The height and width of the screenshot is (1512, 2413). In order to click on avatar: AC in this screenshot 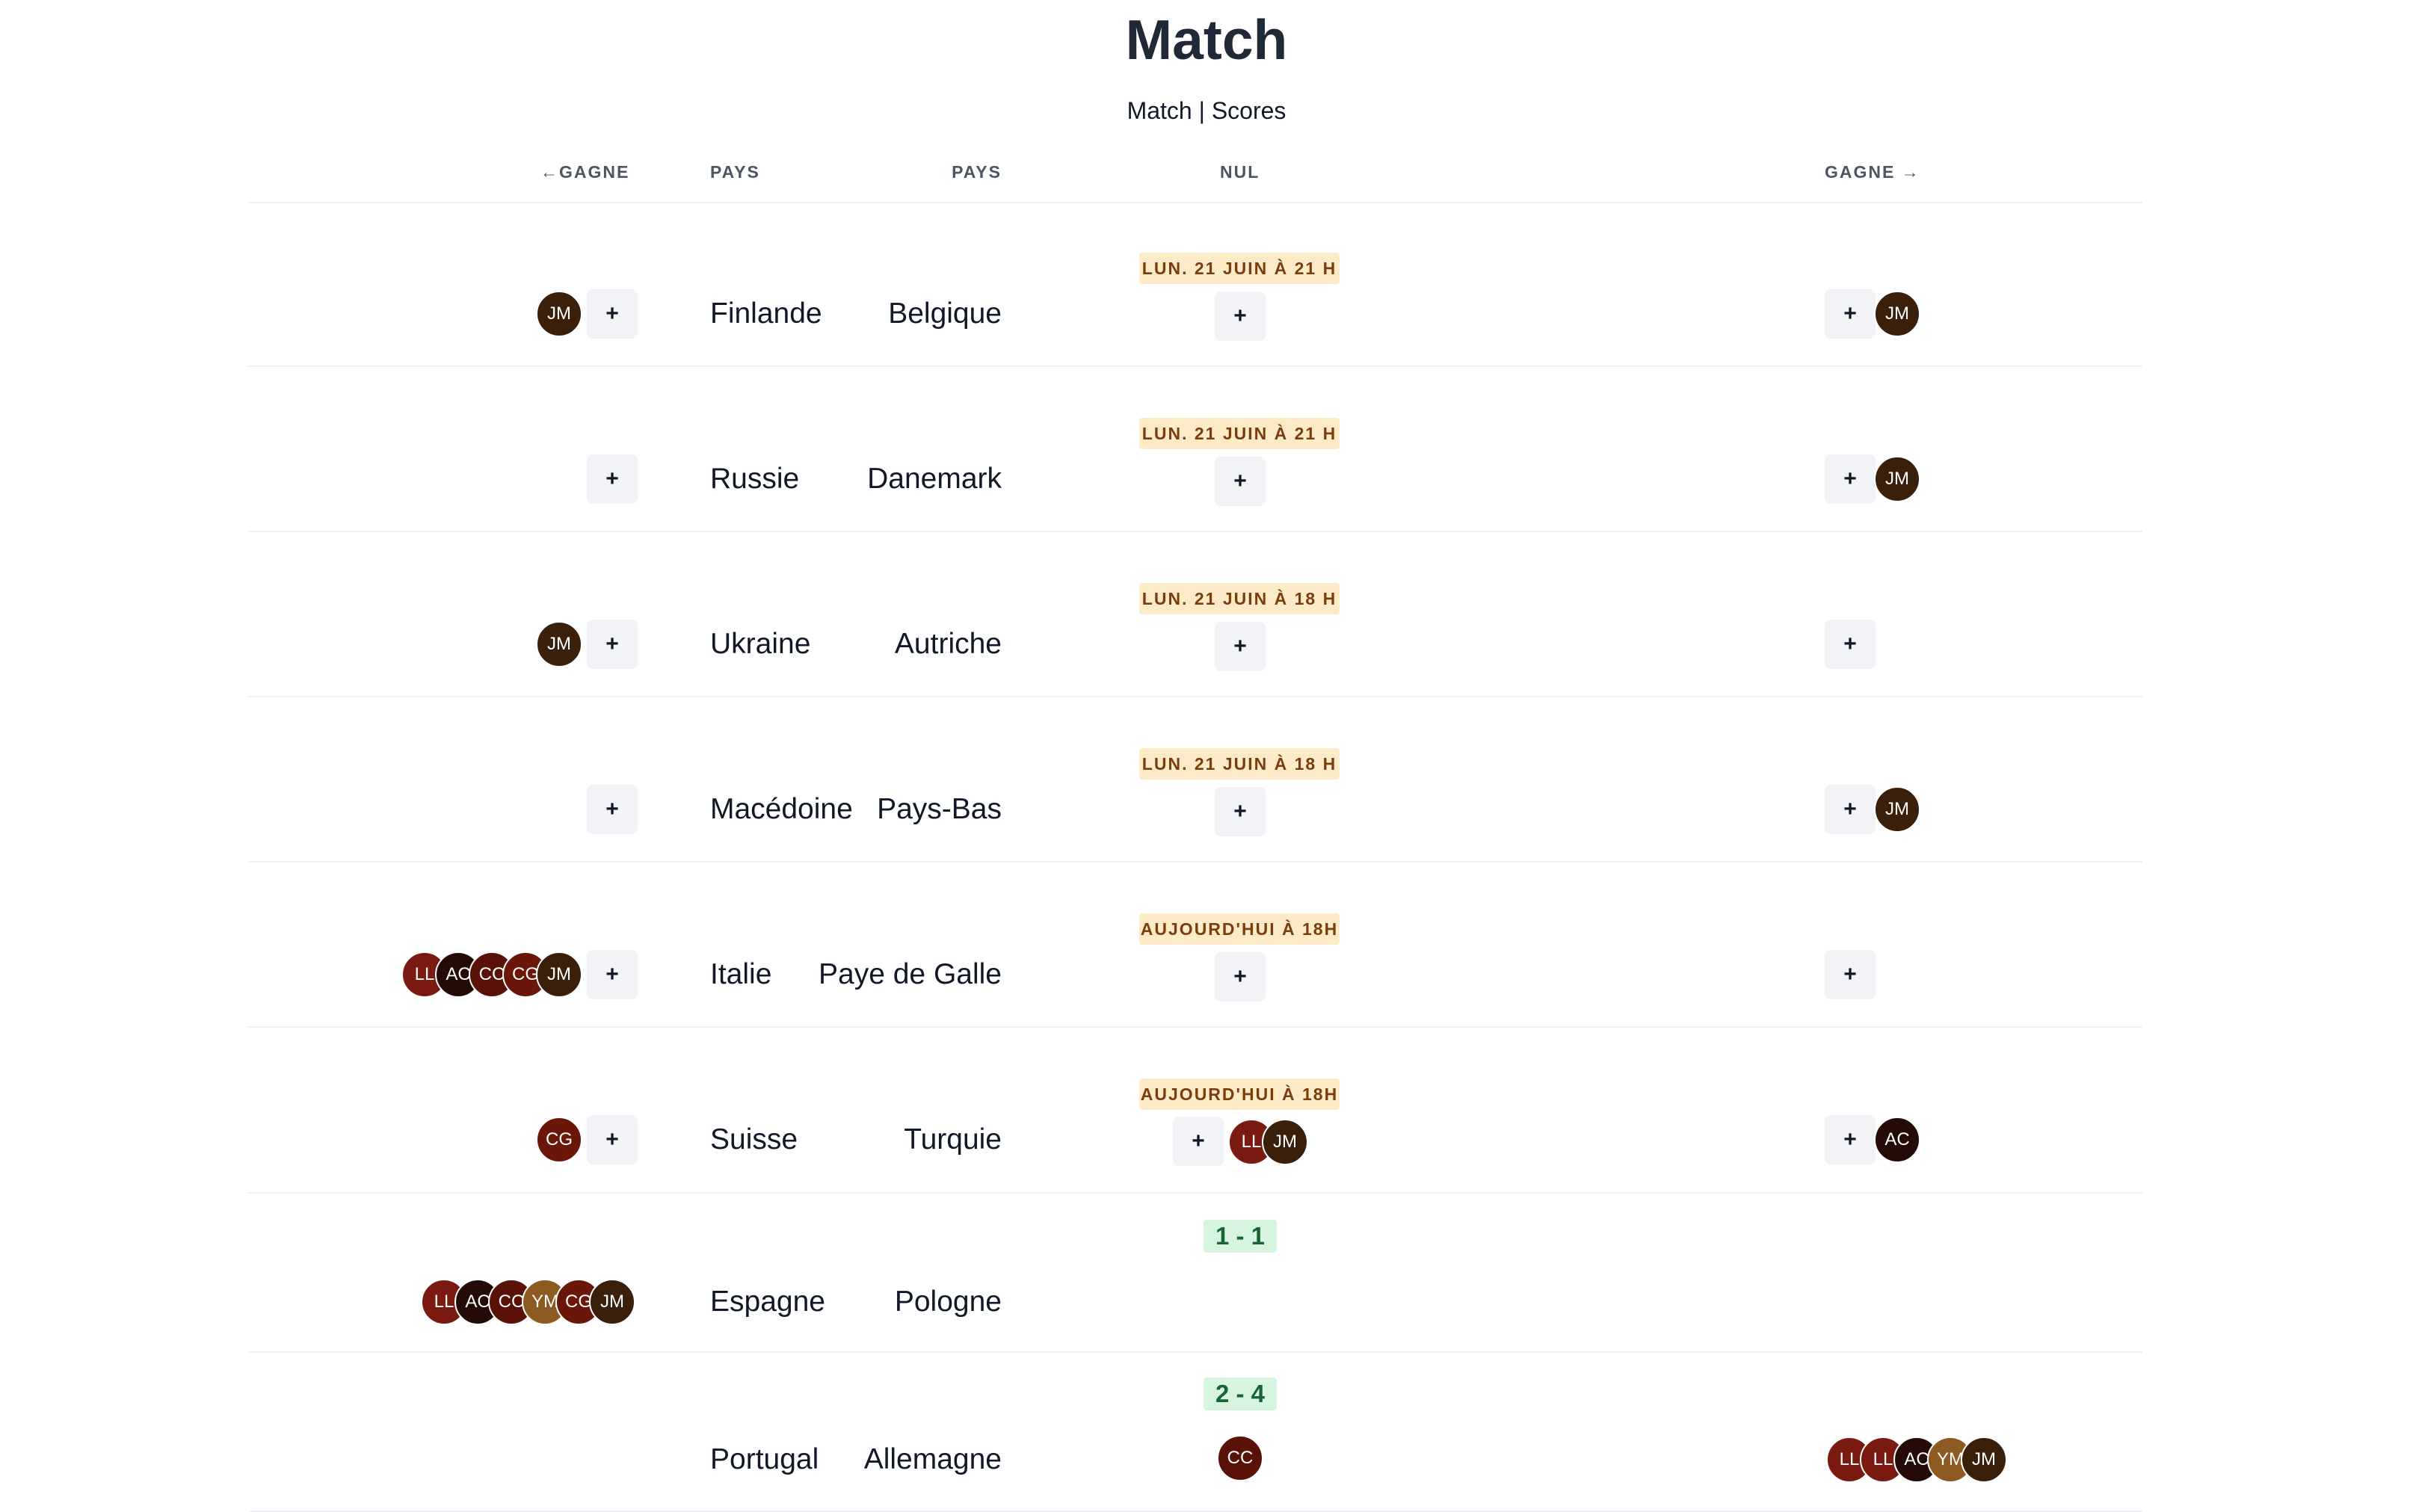, I will do `click(1897, 1140)`.